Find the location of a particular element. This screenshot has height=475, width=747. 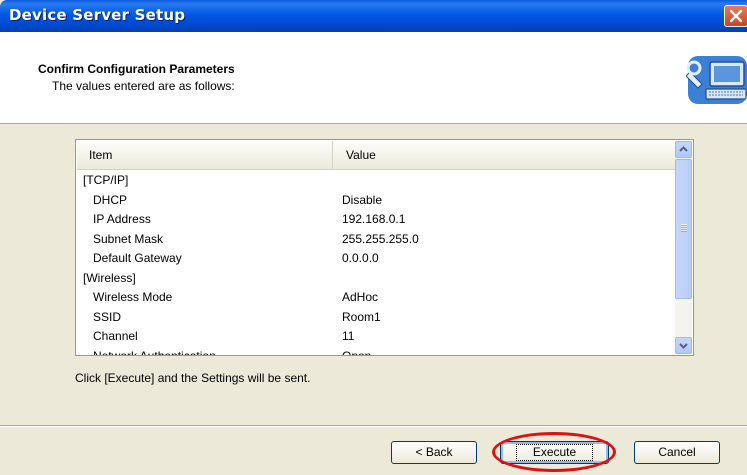

cancel-button: Cancel is located at coordinates (677, 452).